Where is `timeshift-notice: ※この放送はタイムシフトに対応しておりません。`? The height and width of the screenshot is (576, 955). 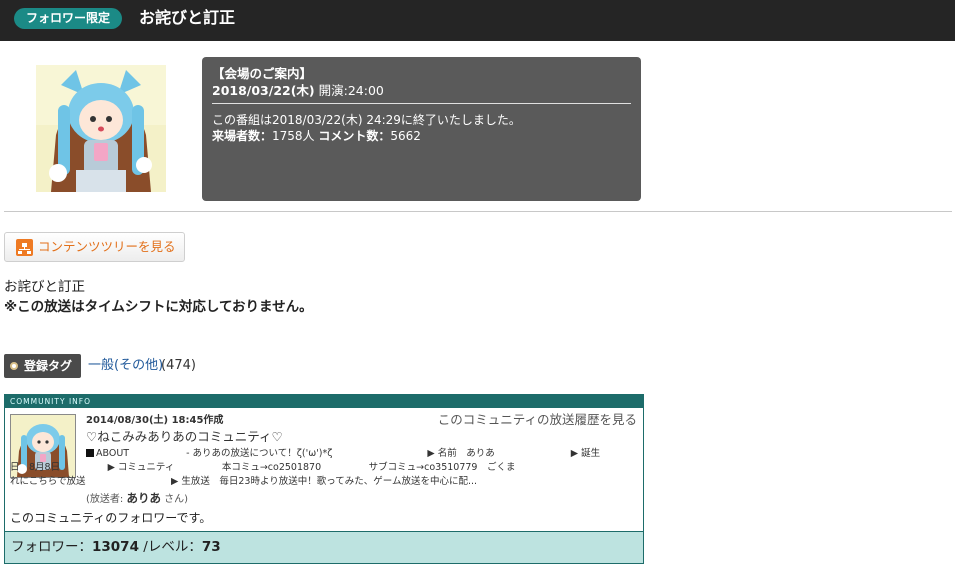 timeshift-notice: ※この放送はタイムシフトに対応しておりません。 is located at coordinates (158, 307).